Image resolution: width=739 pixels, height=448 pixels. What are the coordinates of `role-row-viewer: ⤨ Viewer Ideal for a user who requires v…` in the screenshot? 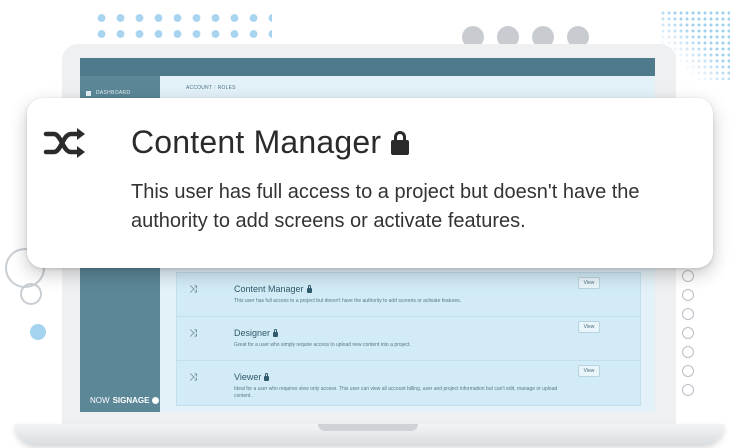 It's located at (408, 383).